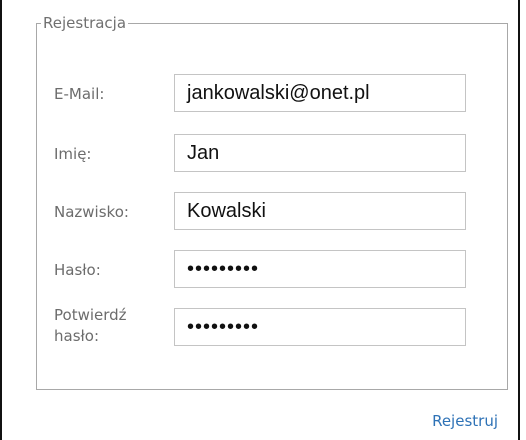 This screenshot has width=526, height=440. Describe the element at coordinates (320, 153) in the screenshot. I see `first-name-field: Jan` at that location.